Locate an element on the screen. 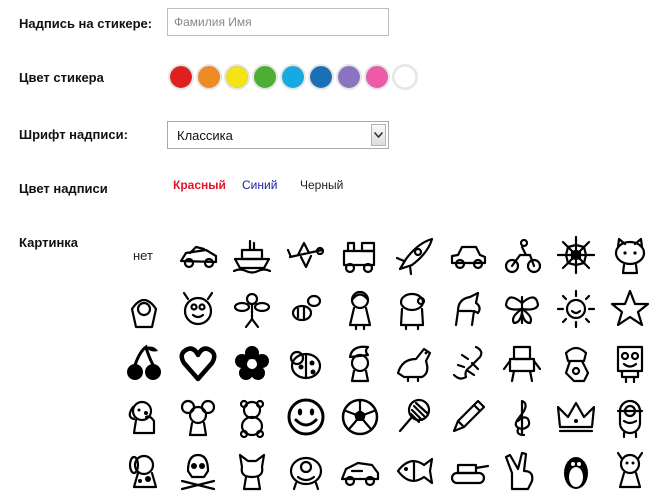  butterfly-icon is located at coordinates (522, 310).